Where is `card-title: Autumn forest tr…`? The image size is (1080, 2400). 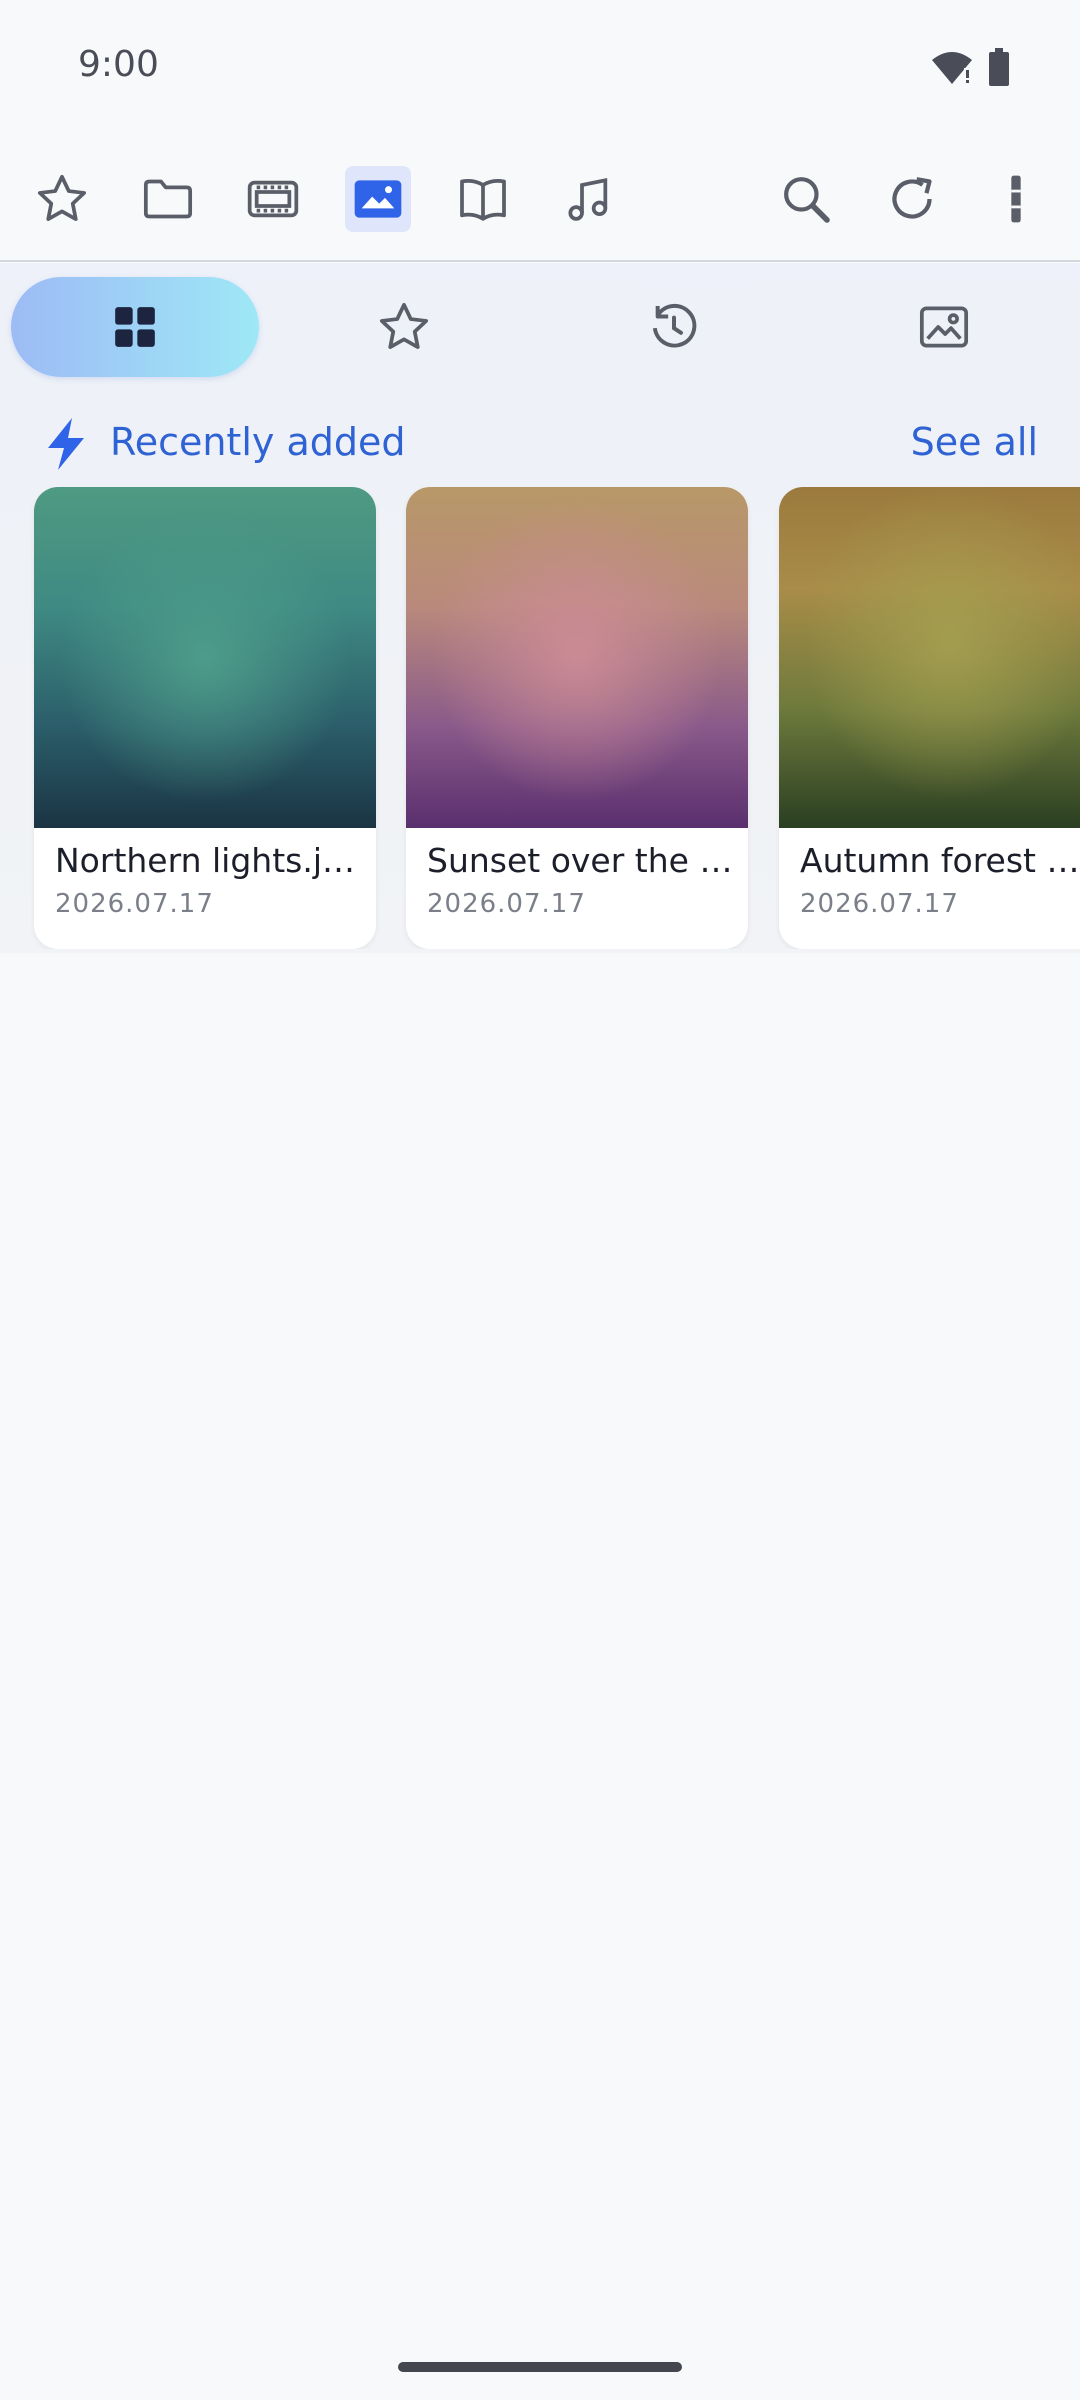 card-title: Autumn forest tr… is located at coordinates (940, 860).